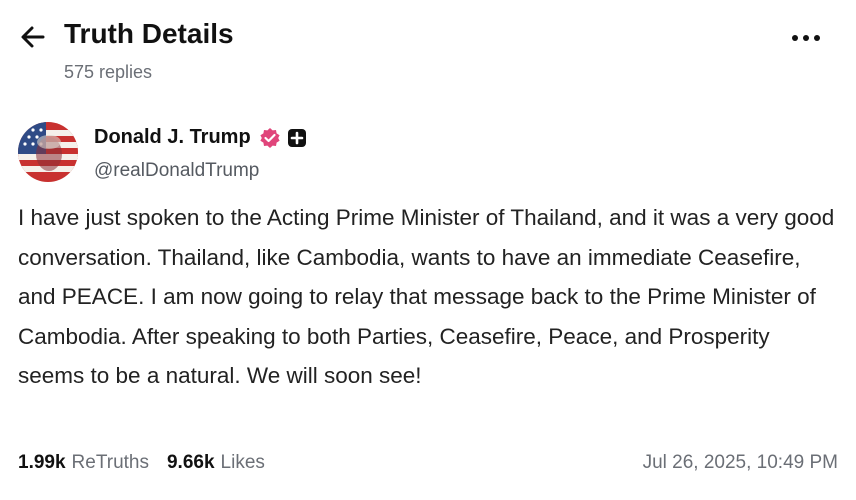  I want to click on back-button, so click(33, 37).